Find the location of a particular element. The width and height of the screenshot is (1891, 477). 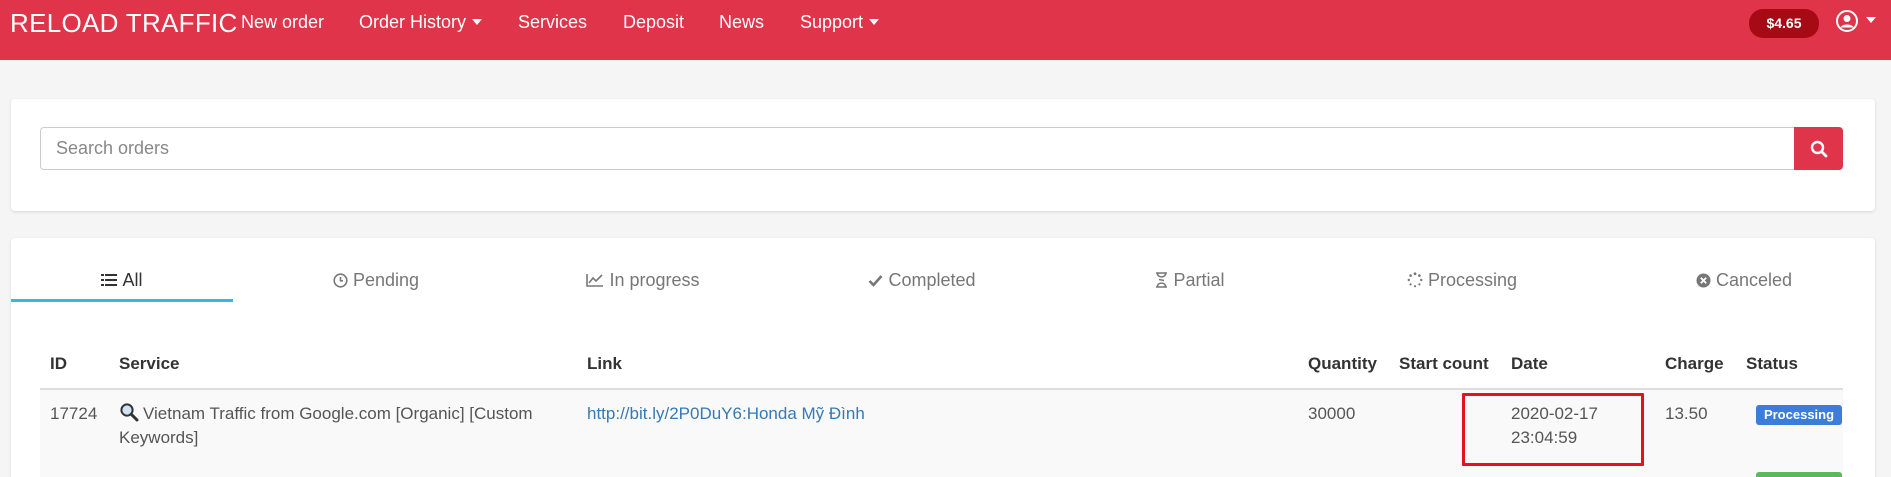

tab-in-progress: In progress is located at coordinates (643, 280).